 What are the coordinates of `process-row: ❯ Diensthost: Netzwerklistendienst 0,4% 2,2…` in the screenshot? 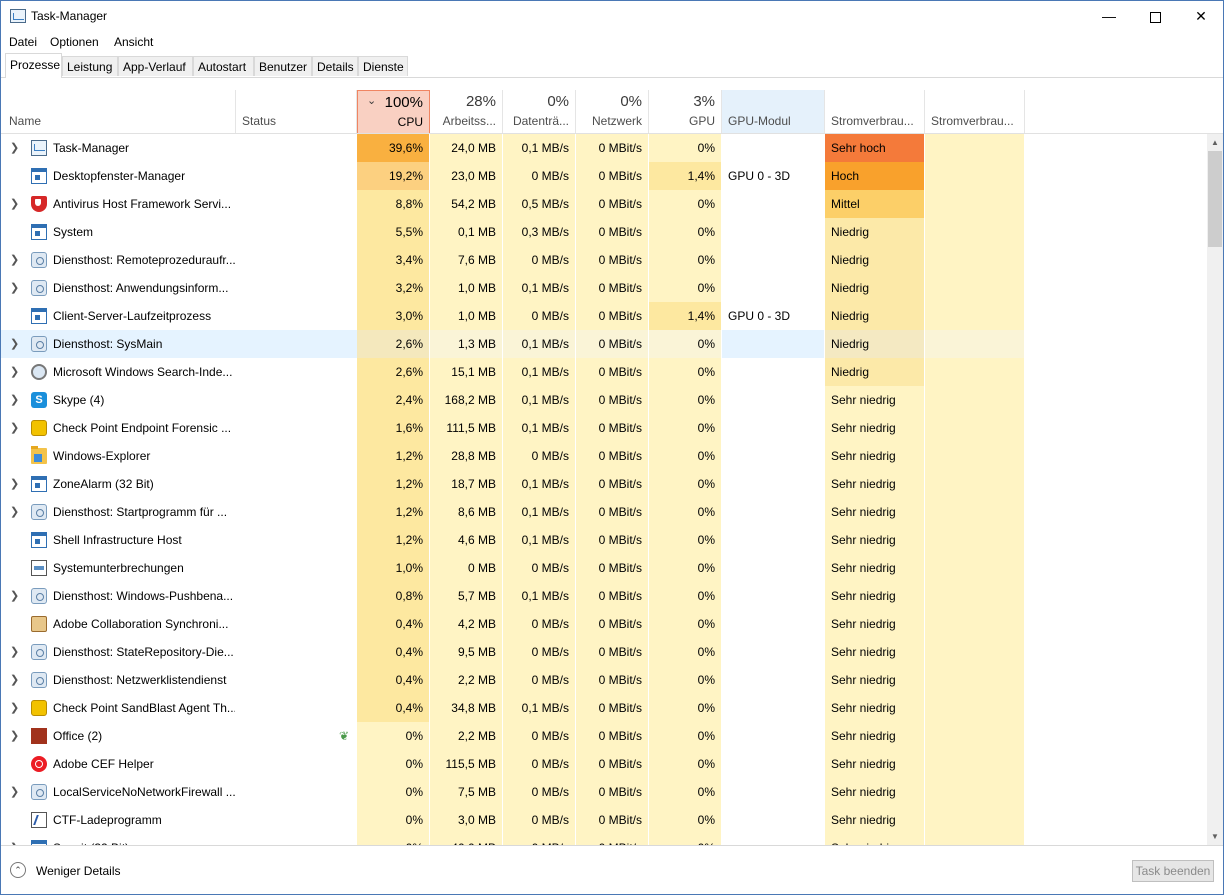 It's located at (604, 680).